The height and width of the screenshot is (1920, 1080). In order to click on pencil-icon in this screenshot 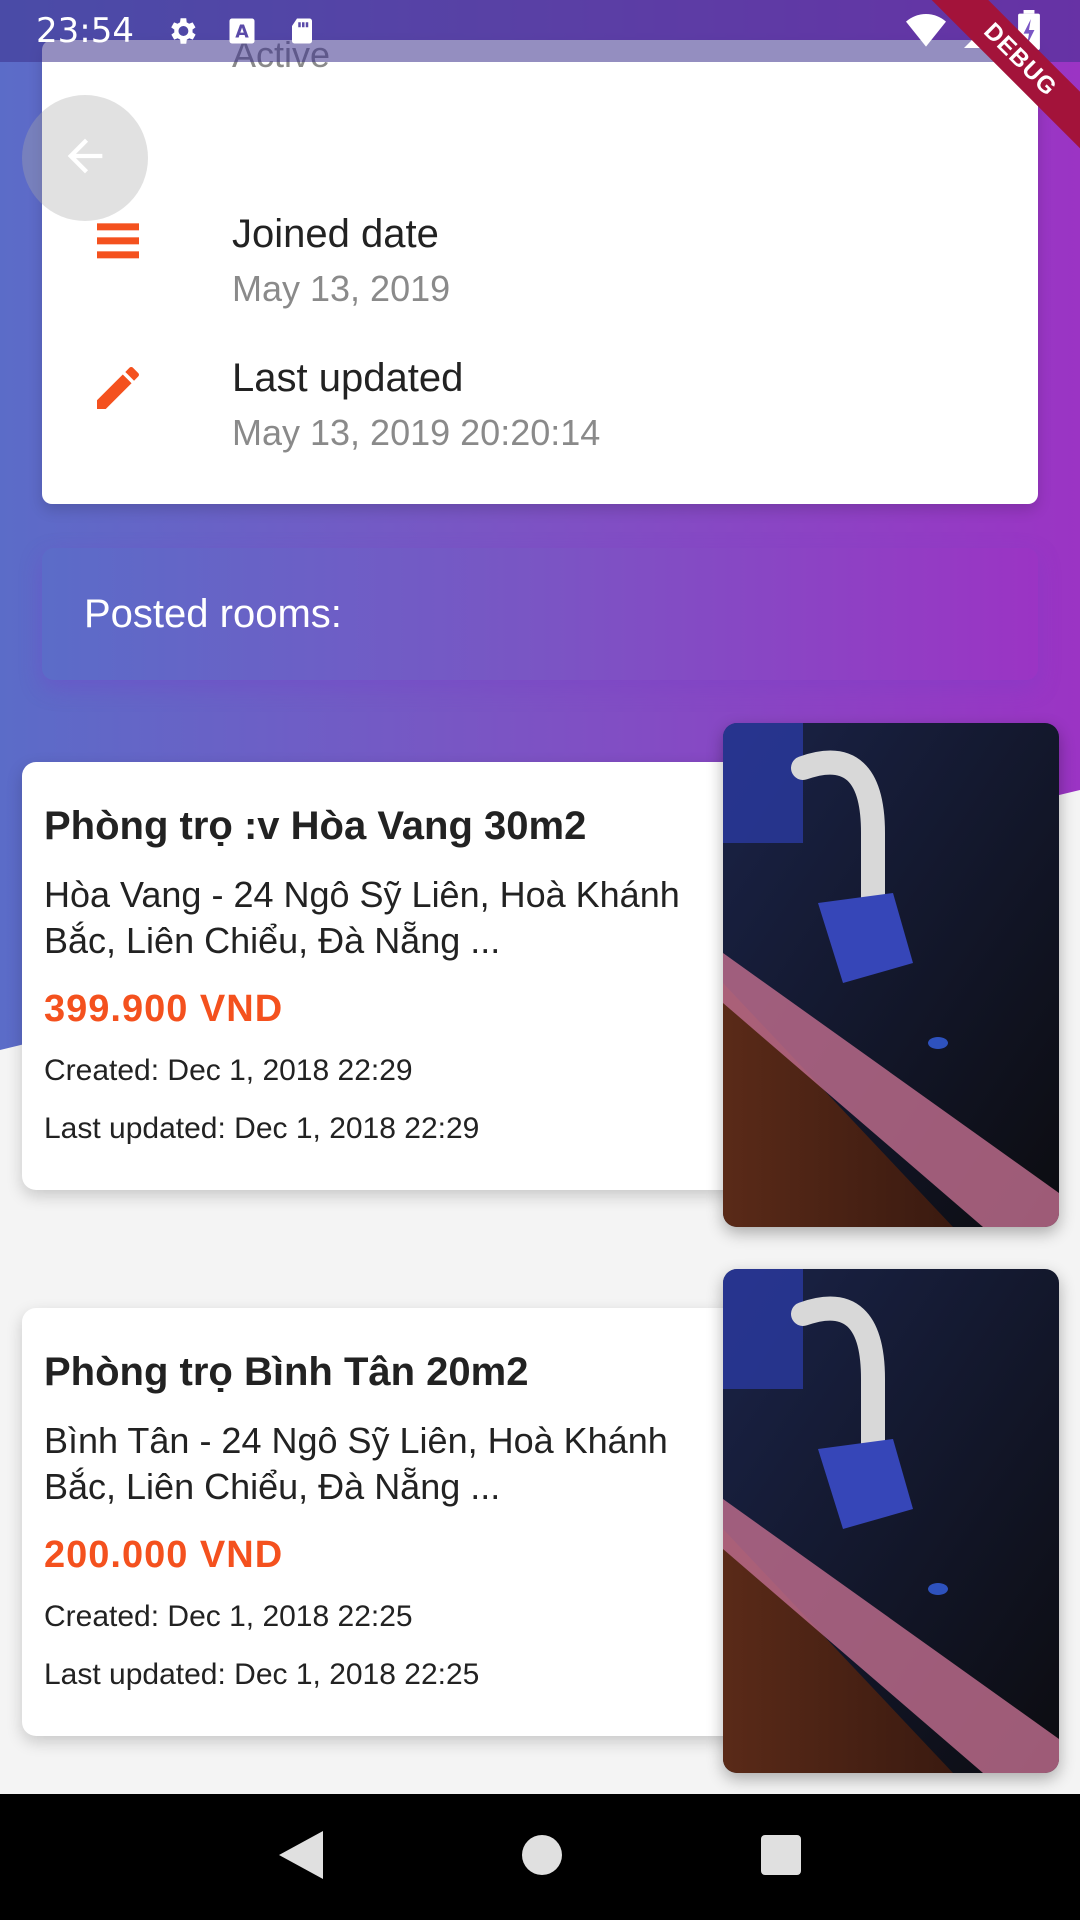, I will do `click(118, 388)`.